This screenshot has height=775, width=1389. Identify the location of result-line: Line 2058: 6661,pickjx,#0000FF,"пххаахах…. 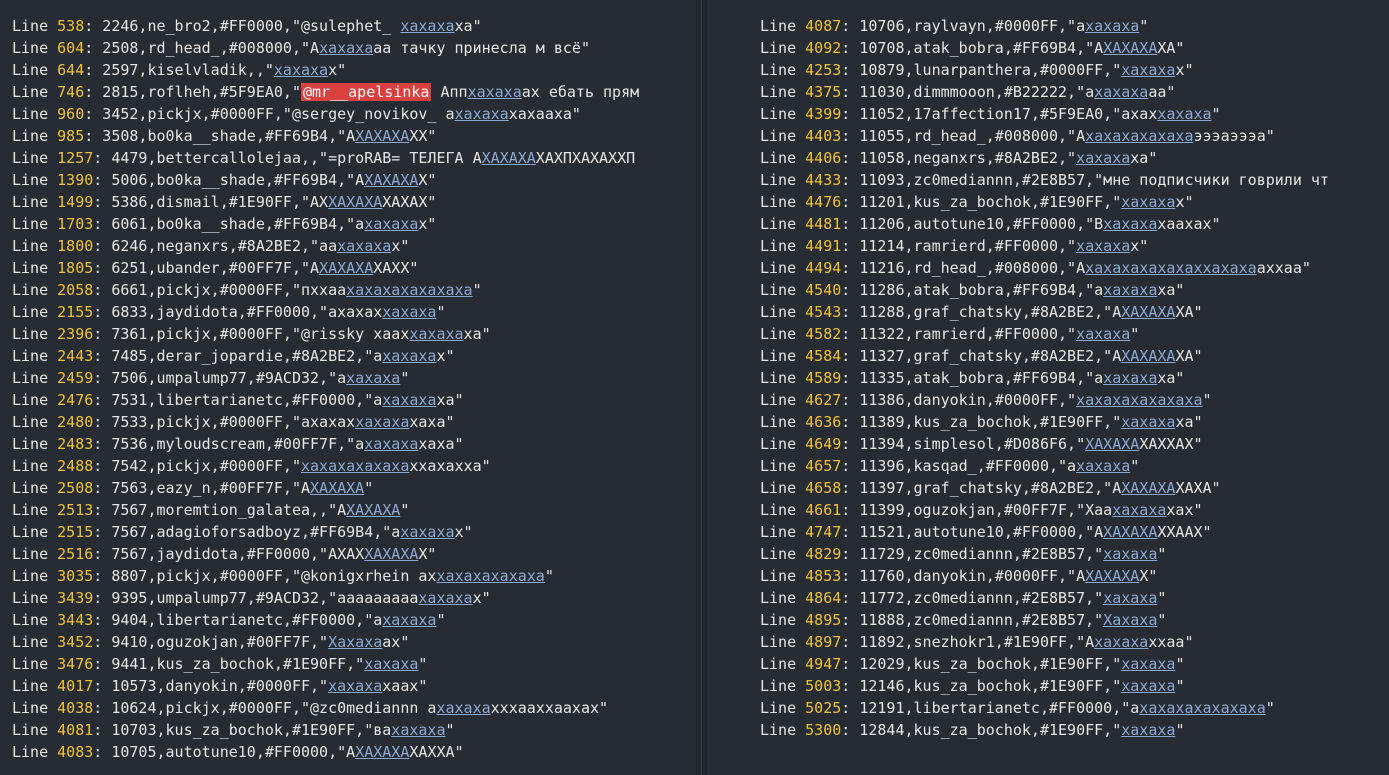
(325, 290).